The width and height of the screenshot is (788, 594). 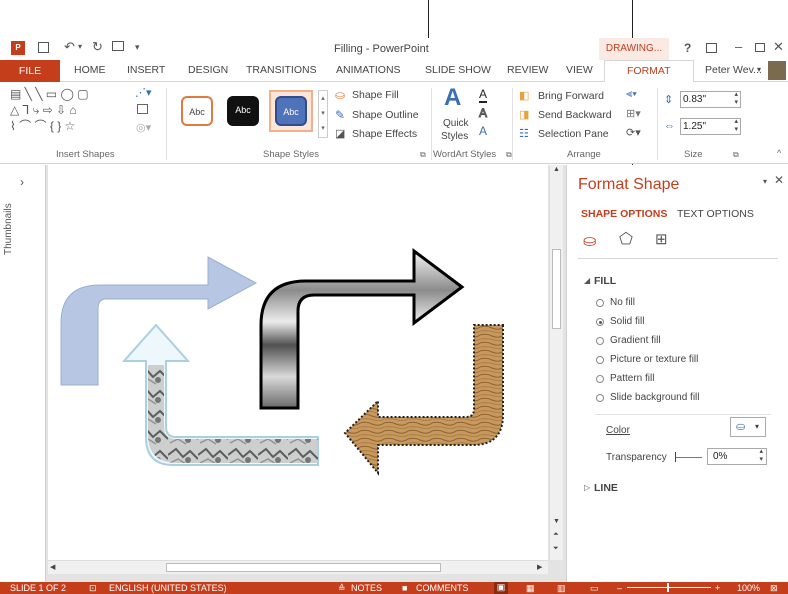 I want to click on shape-styles-launcher-icon: ⧉, so click(x=423, y=155).